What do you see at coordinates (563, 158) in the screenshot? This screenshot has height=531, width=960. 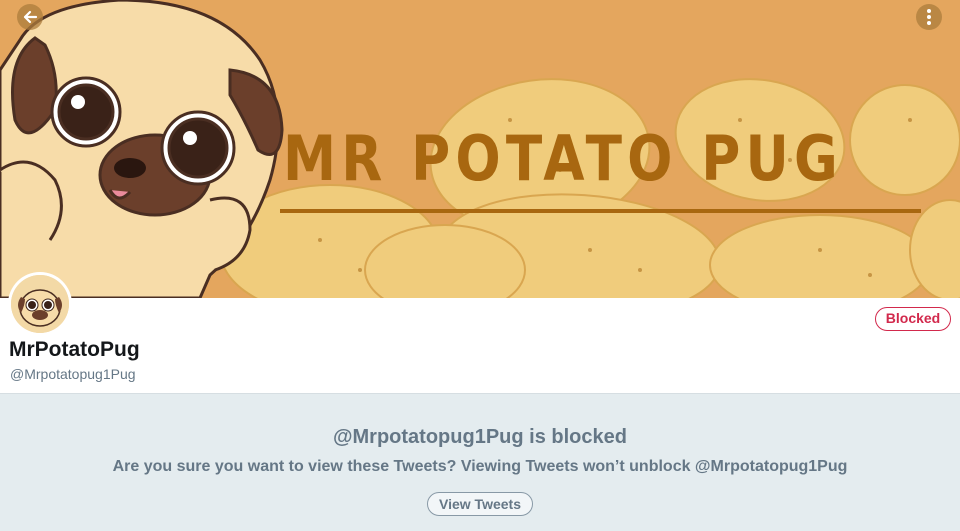 I see `banner-title: MR POTATO PUG` at bounding box center [563, 158].